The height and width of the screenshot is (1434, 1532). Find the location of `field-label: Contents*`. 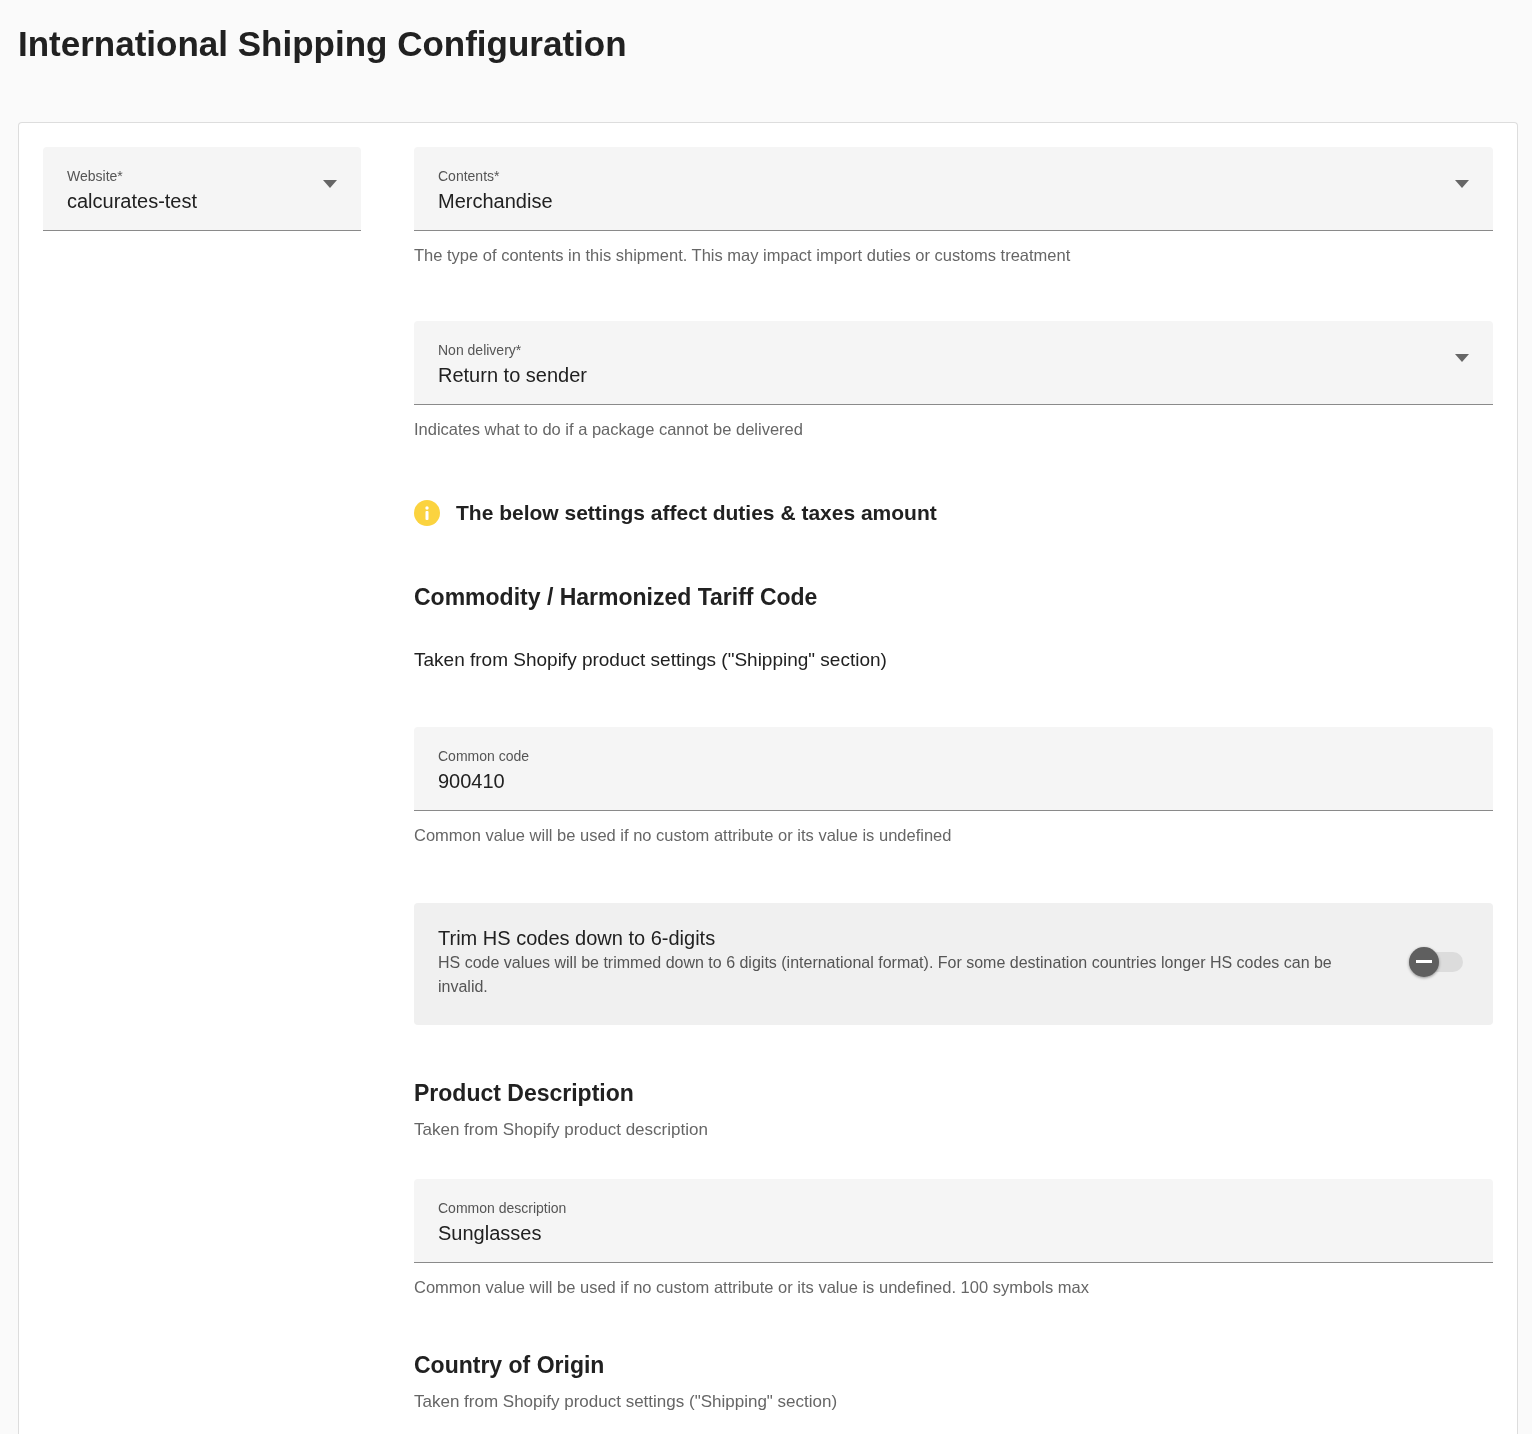

field-label: Contents* is located at coordinates (469, 176).